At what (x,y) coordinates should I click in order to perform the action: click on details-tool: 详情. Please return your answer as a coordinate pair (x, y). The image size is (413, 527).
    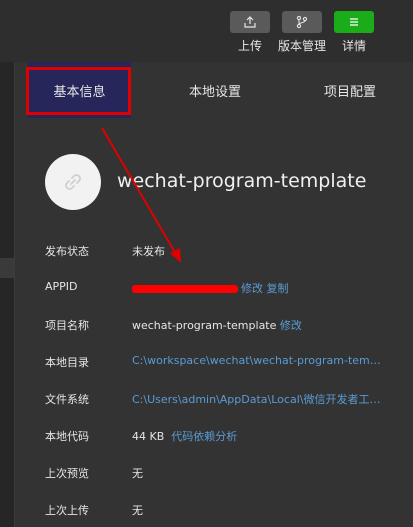
    Looking at the image, I should click on (354, 32).